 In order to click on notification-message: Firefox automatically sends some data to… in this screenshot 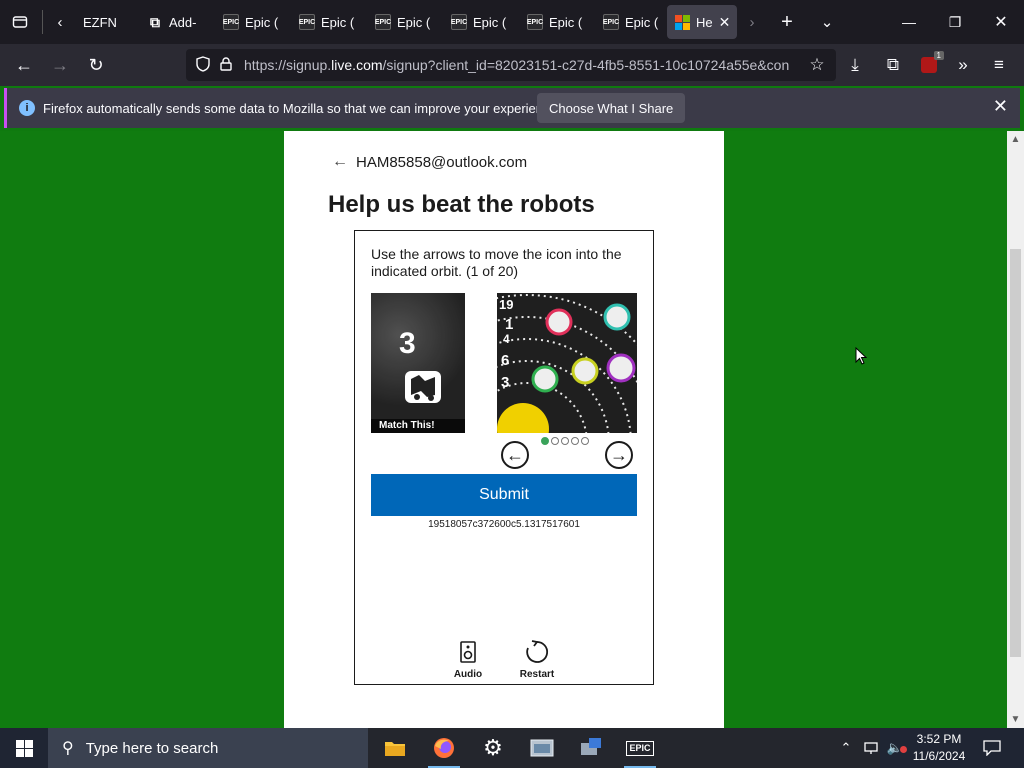, I will do `click(302, 108)`.